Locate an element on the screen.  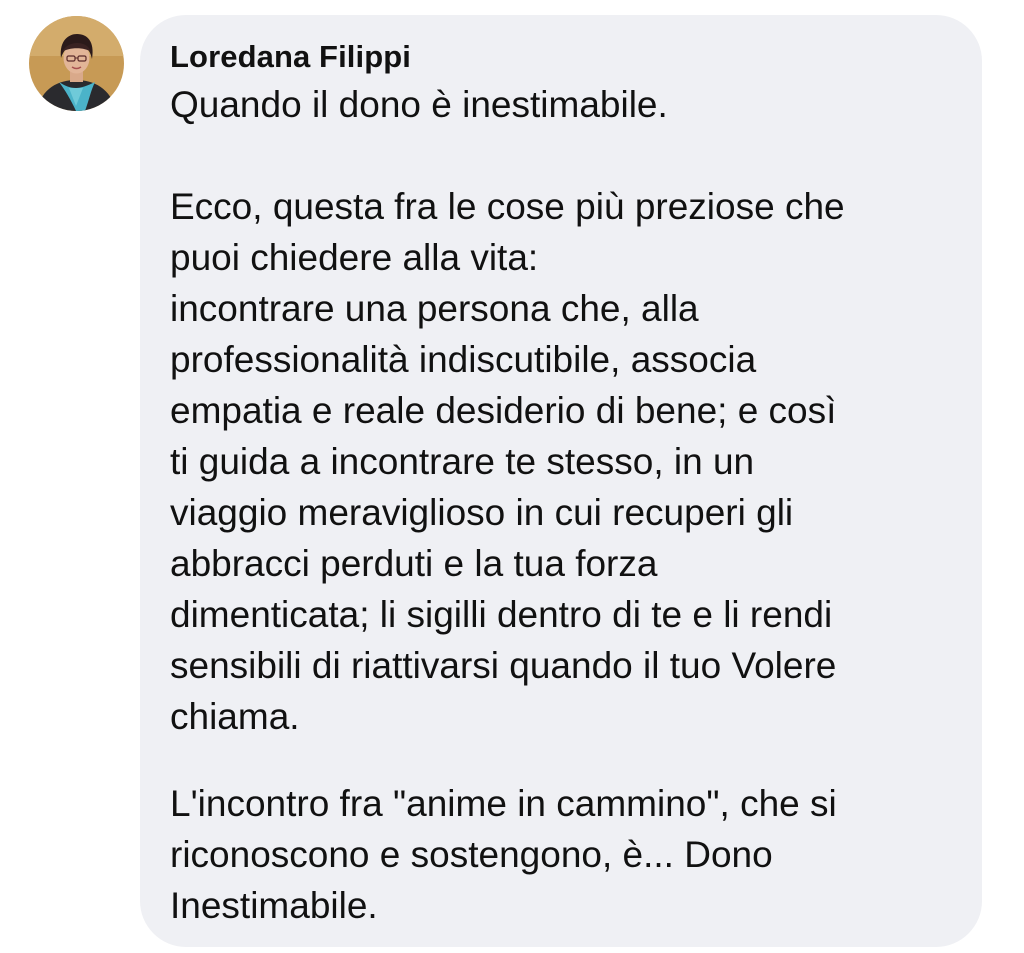
avatar-photo is located at coordinates (76, 63).